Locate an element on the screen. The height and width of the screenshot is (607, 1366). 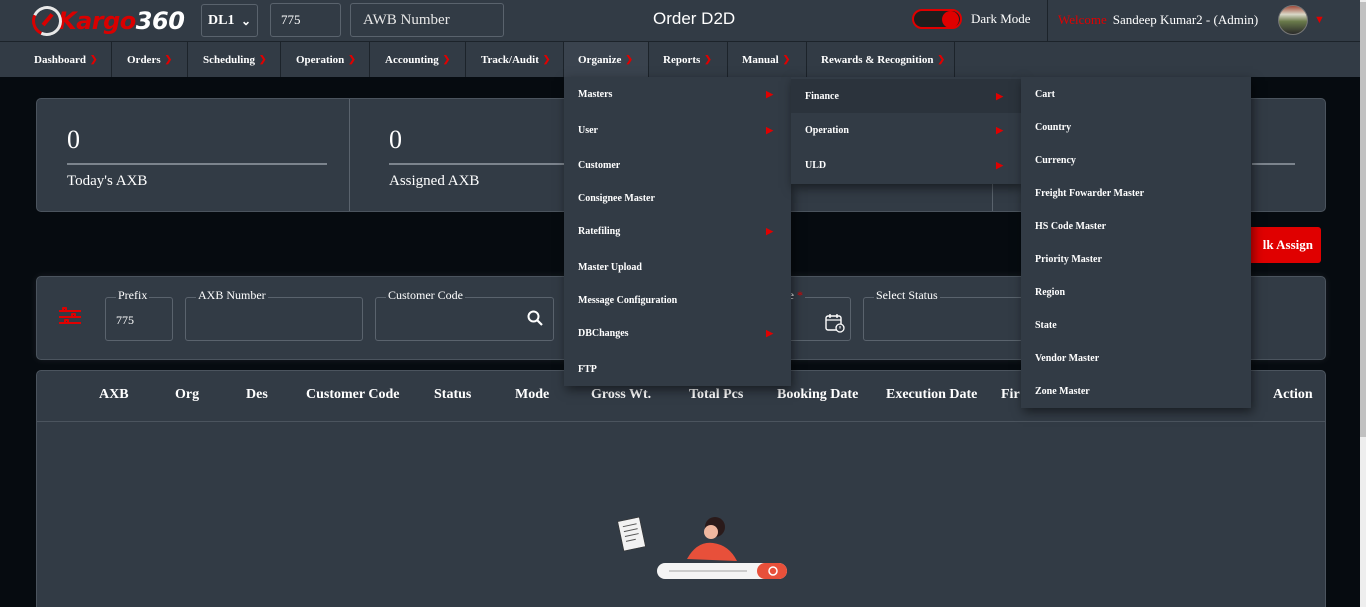
scrollbar-thumb is located at coordinates (1363, 219).